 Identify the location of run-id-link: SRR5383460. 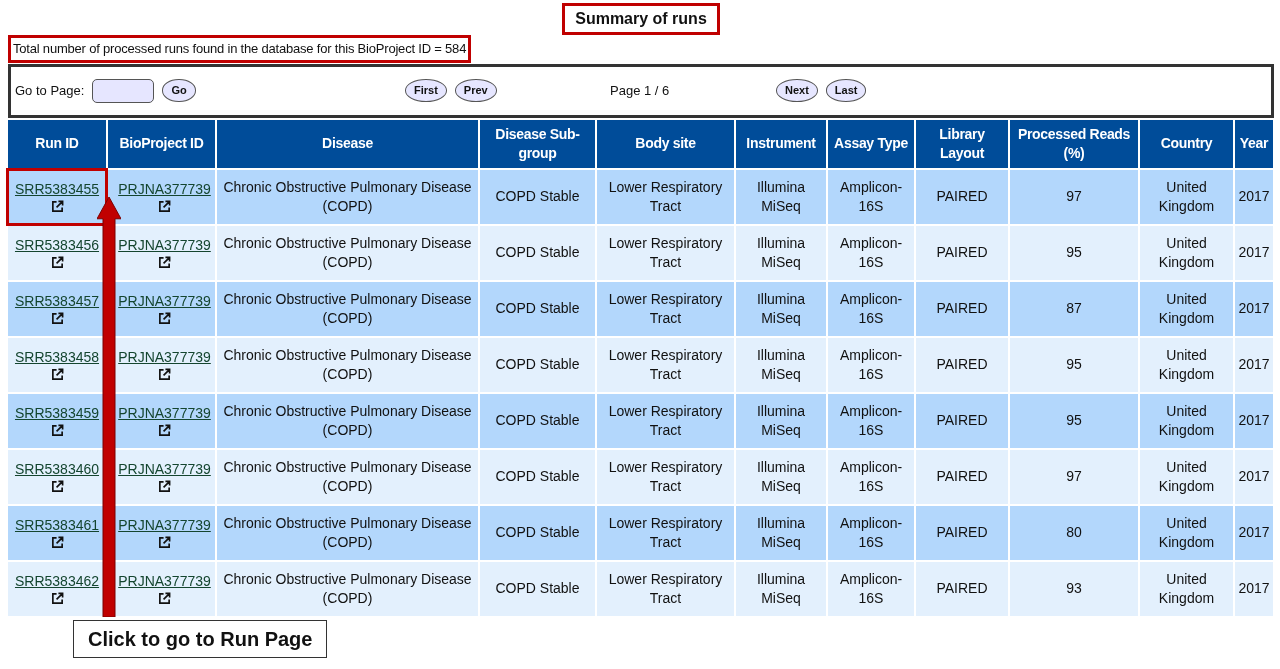
(57, 469).